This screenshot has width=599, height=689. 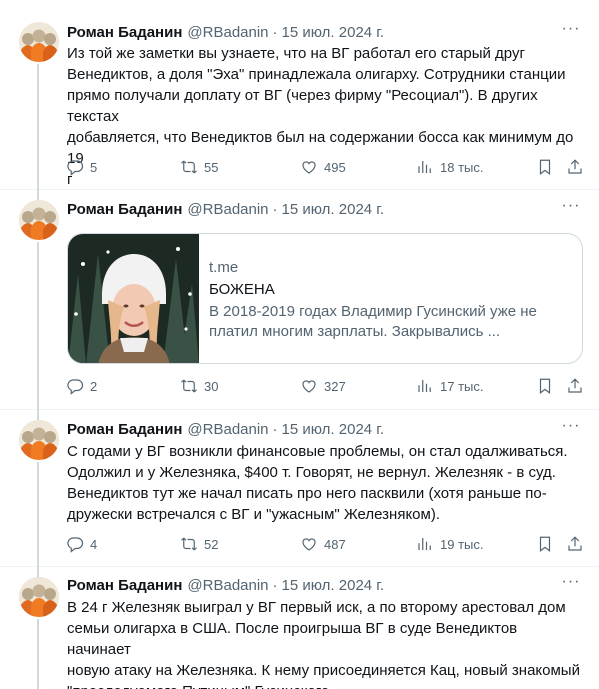 I want to click on action-bar: 5 55 495 18 тыс., so click(x=325, y=167).